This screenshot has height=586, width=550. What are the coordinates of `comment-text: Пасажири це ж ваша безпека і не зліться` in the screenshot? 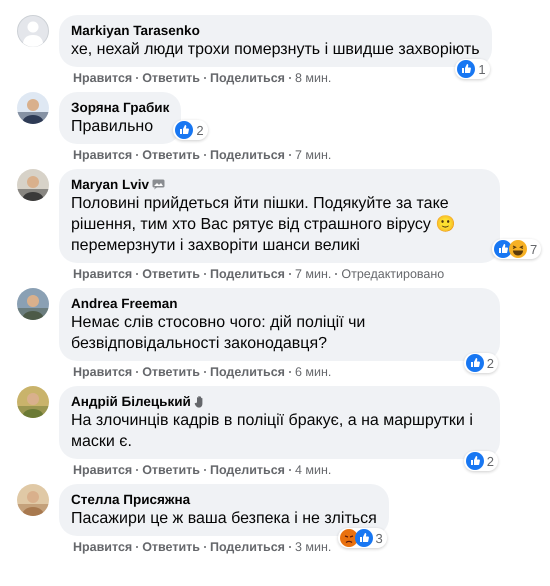 It's located at (224, 519).